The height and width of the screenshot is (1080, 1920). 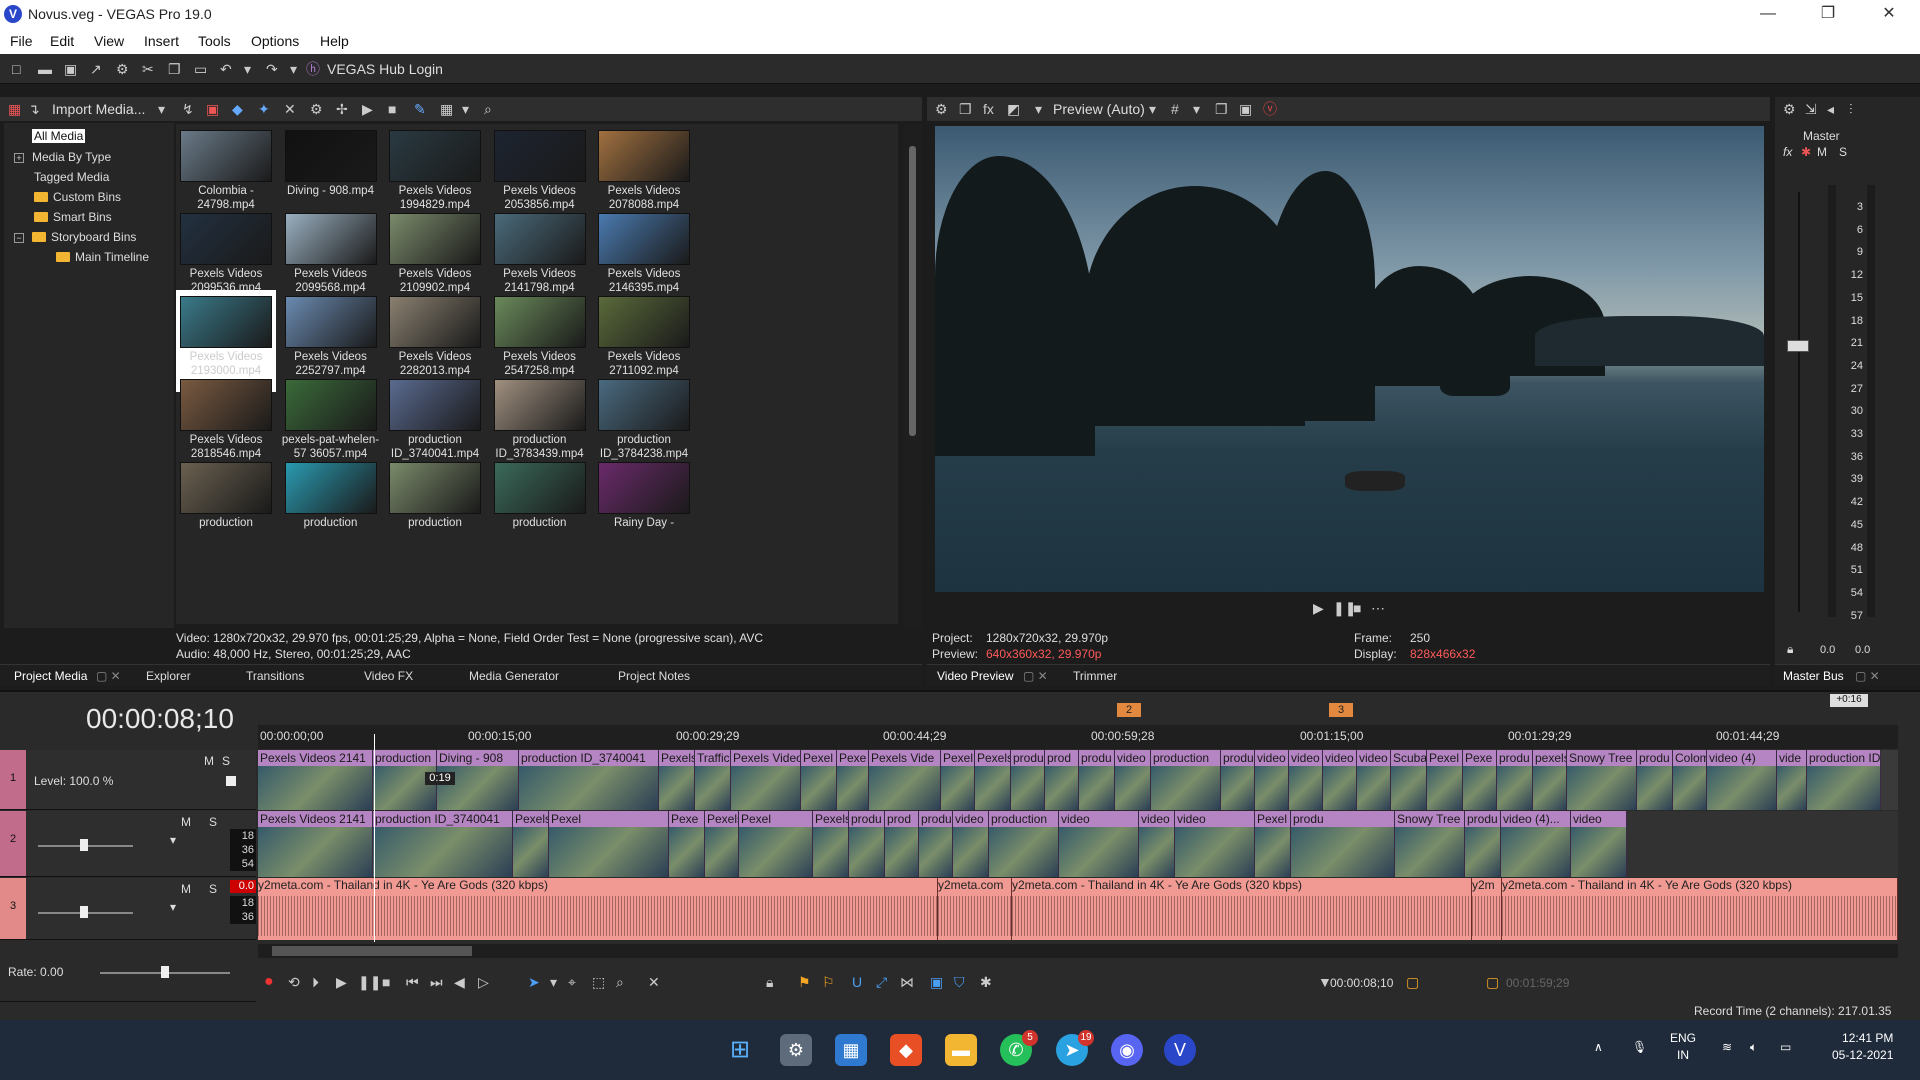 I want to click on paste-icon: ▭, so click(x=200, y=69).